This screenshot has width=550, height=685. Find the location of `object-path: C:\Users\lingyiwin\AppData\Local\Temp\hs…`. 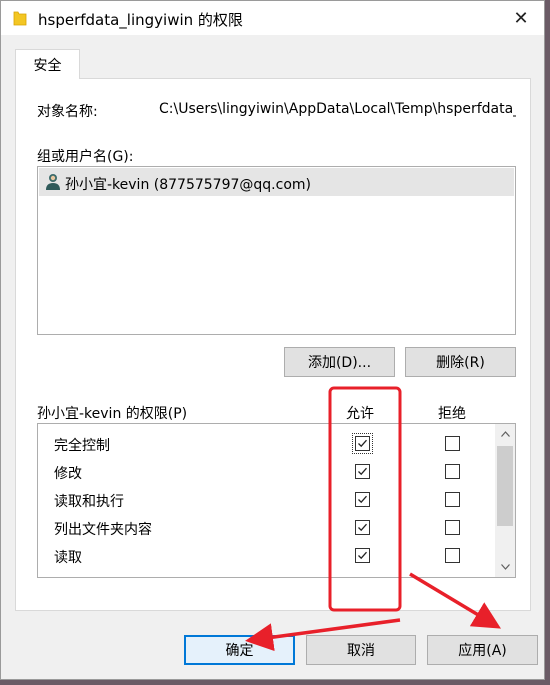

object-path: C:\Users\lingyiwin\AppData\Local\Temp\hs… is located at coordinates (337, 109).